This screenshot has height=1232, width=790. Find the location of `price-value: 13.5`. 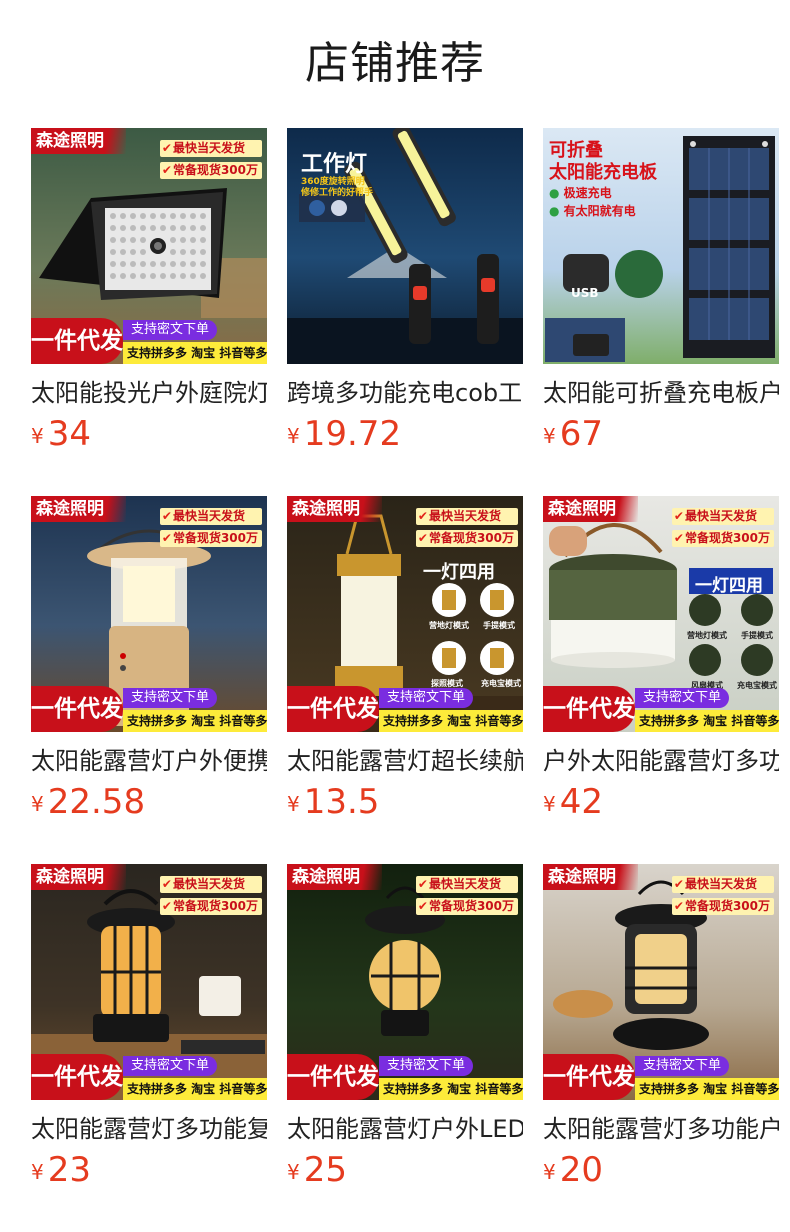

price-value: 13.5 is located at coordinates (341, 802).